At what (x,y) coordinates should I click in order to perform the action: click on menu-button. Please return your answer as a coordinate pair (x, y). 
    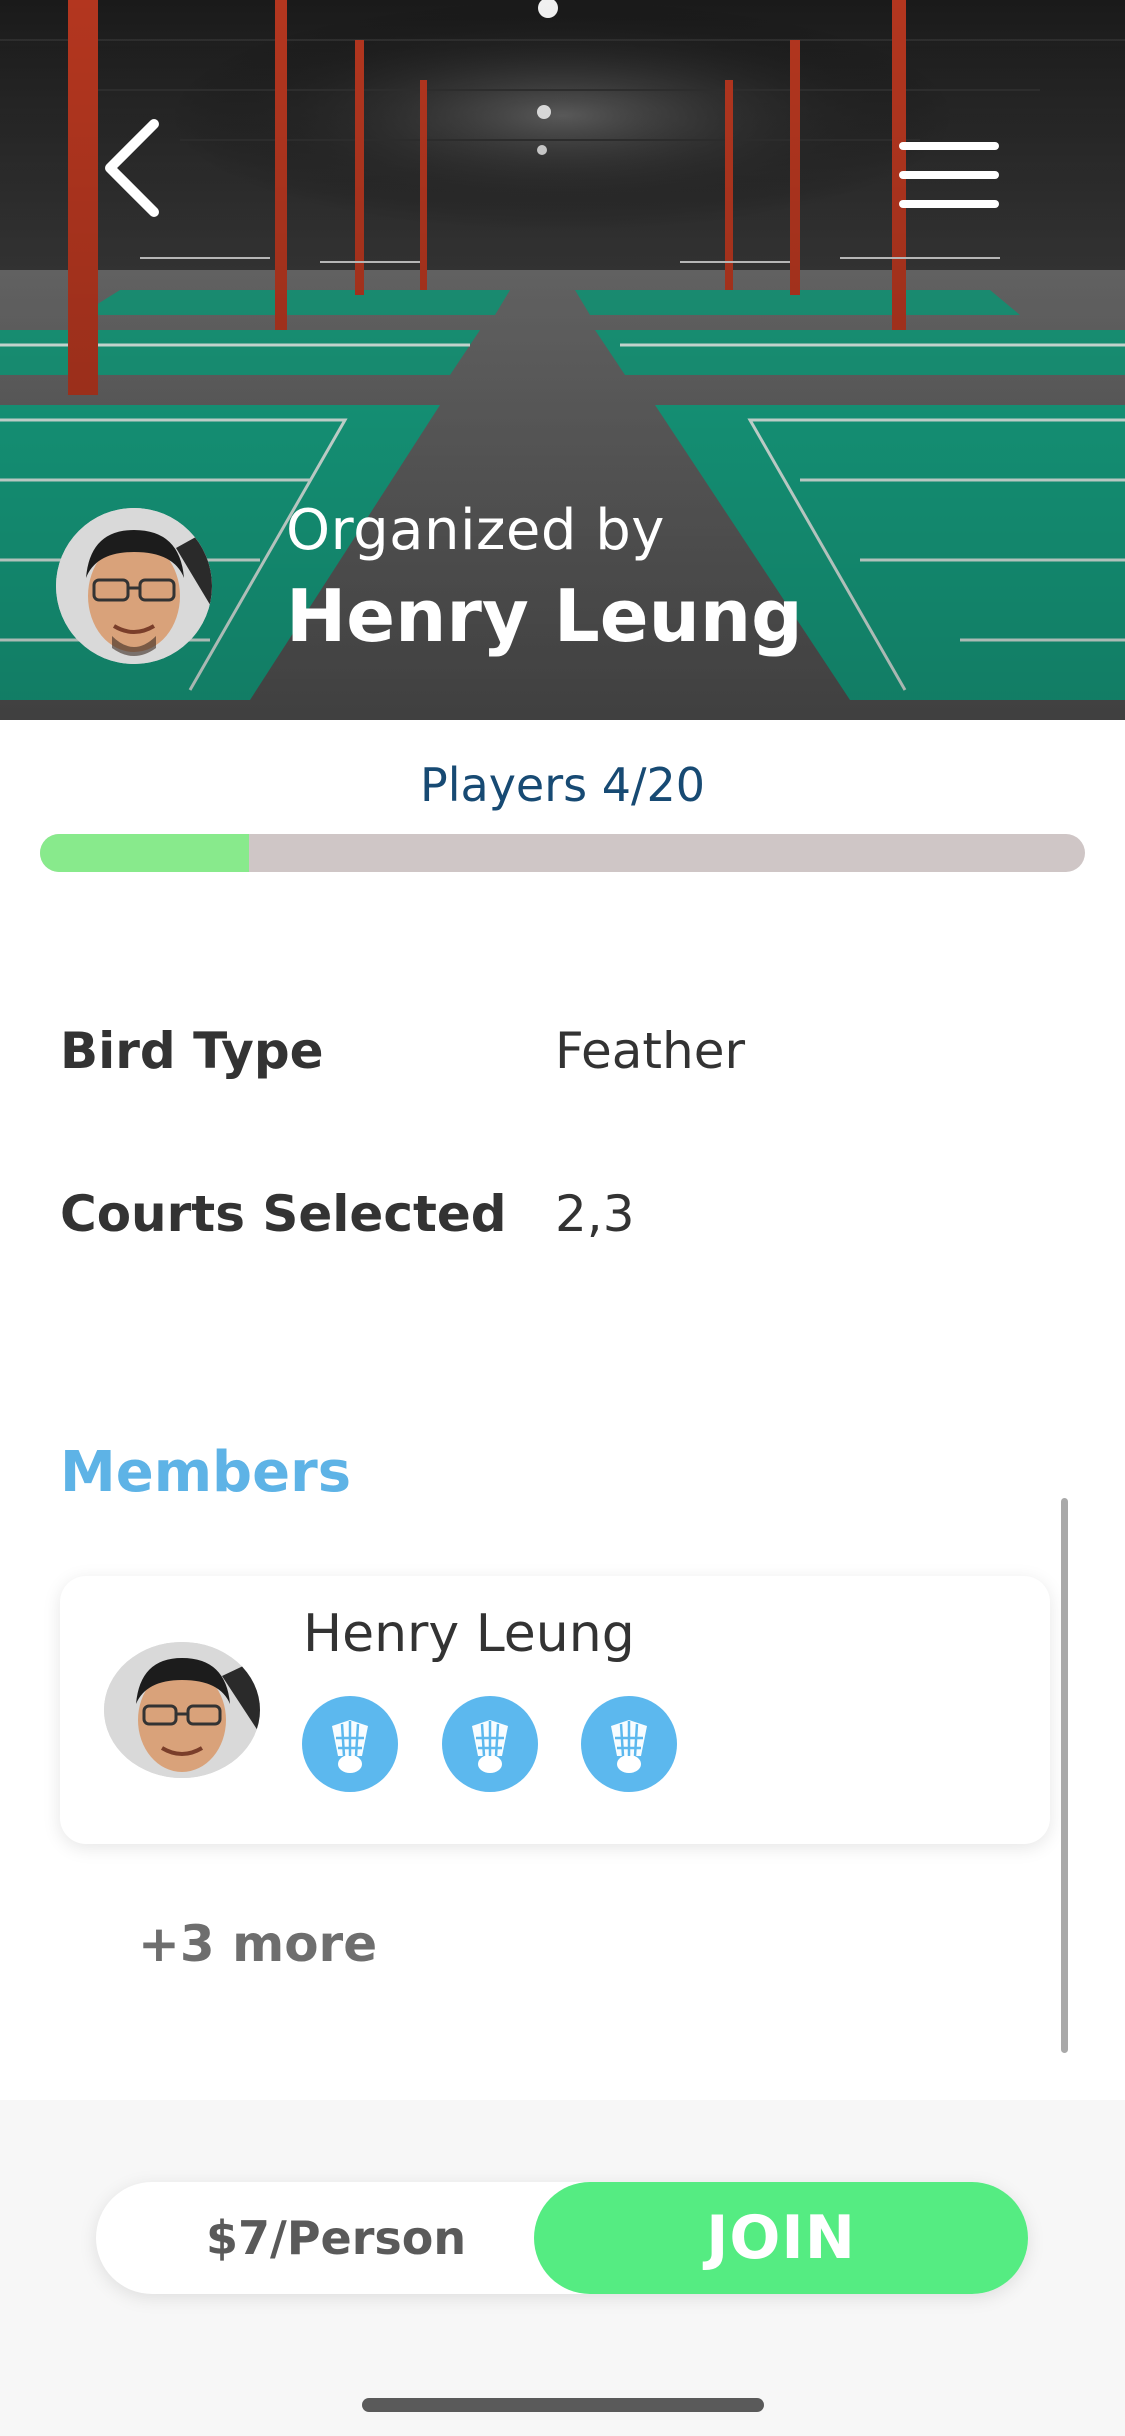
    Looking at the image, I should click on (950, 175).